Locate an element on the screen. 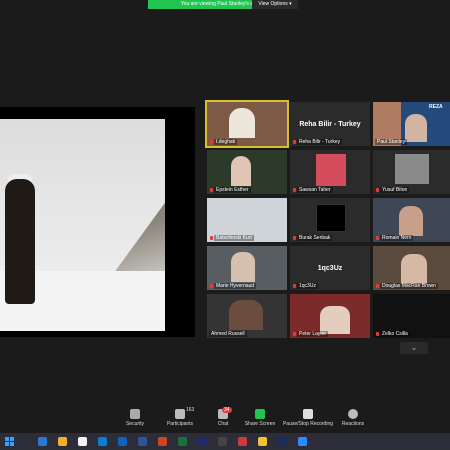  shared-thumb-label: REZA is located at coordinates (436, 107).